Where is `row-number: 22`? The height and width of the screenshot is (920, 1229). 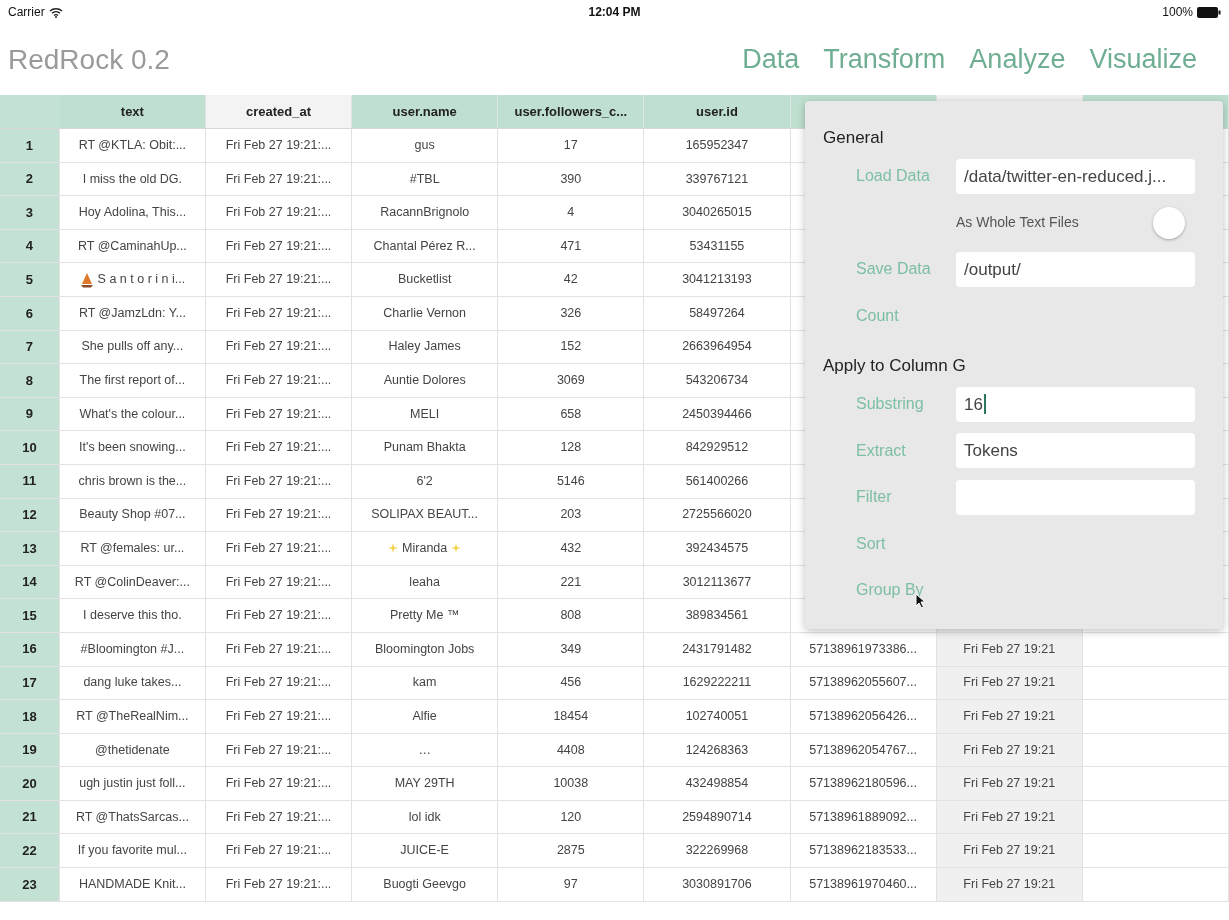 row-number: 22 is located at coordinates (30, 851).